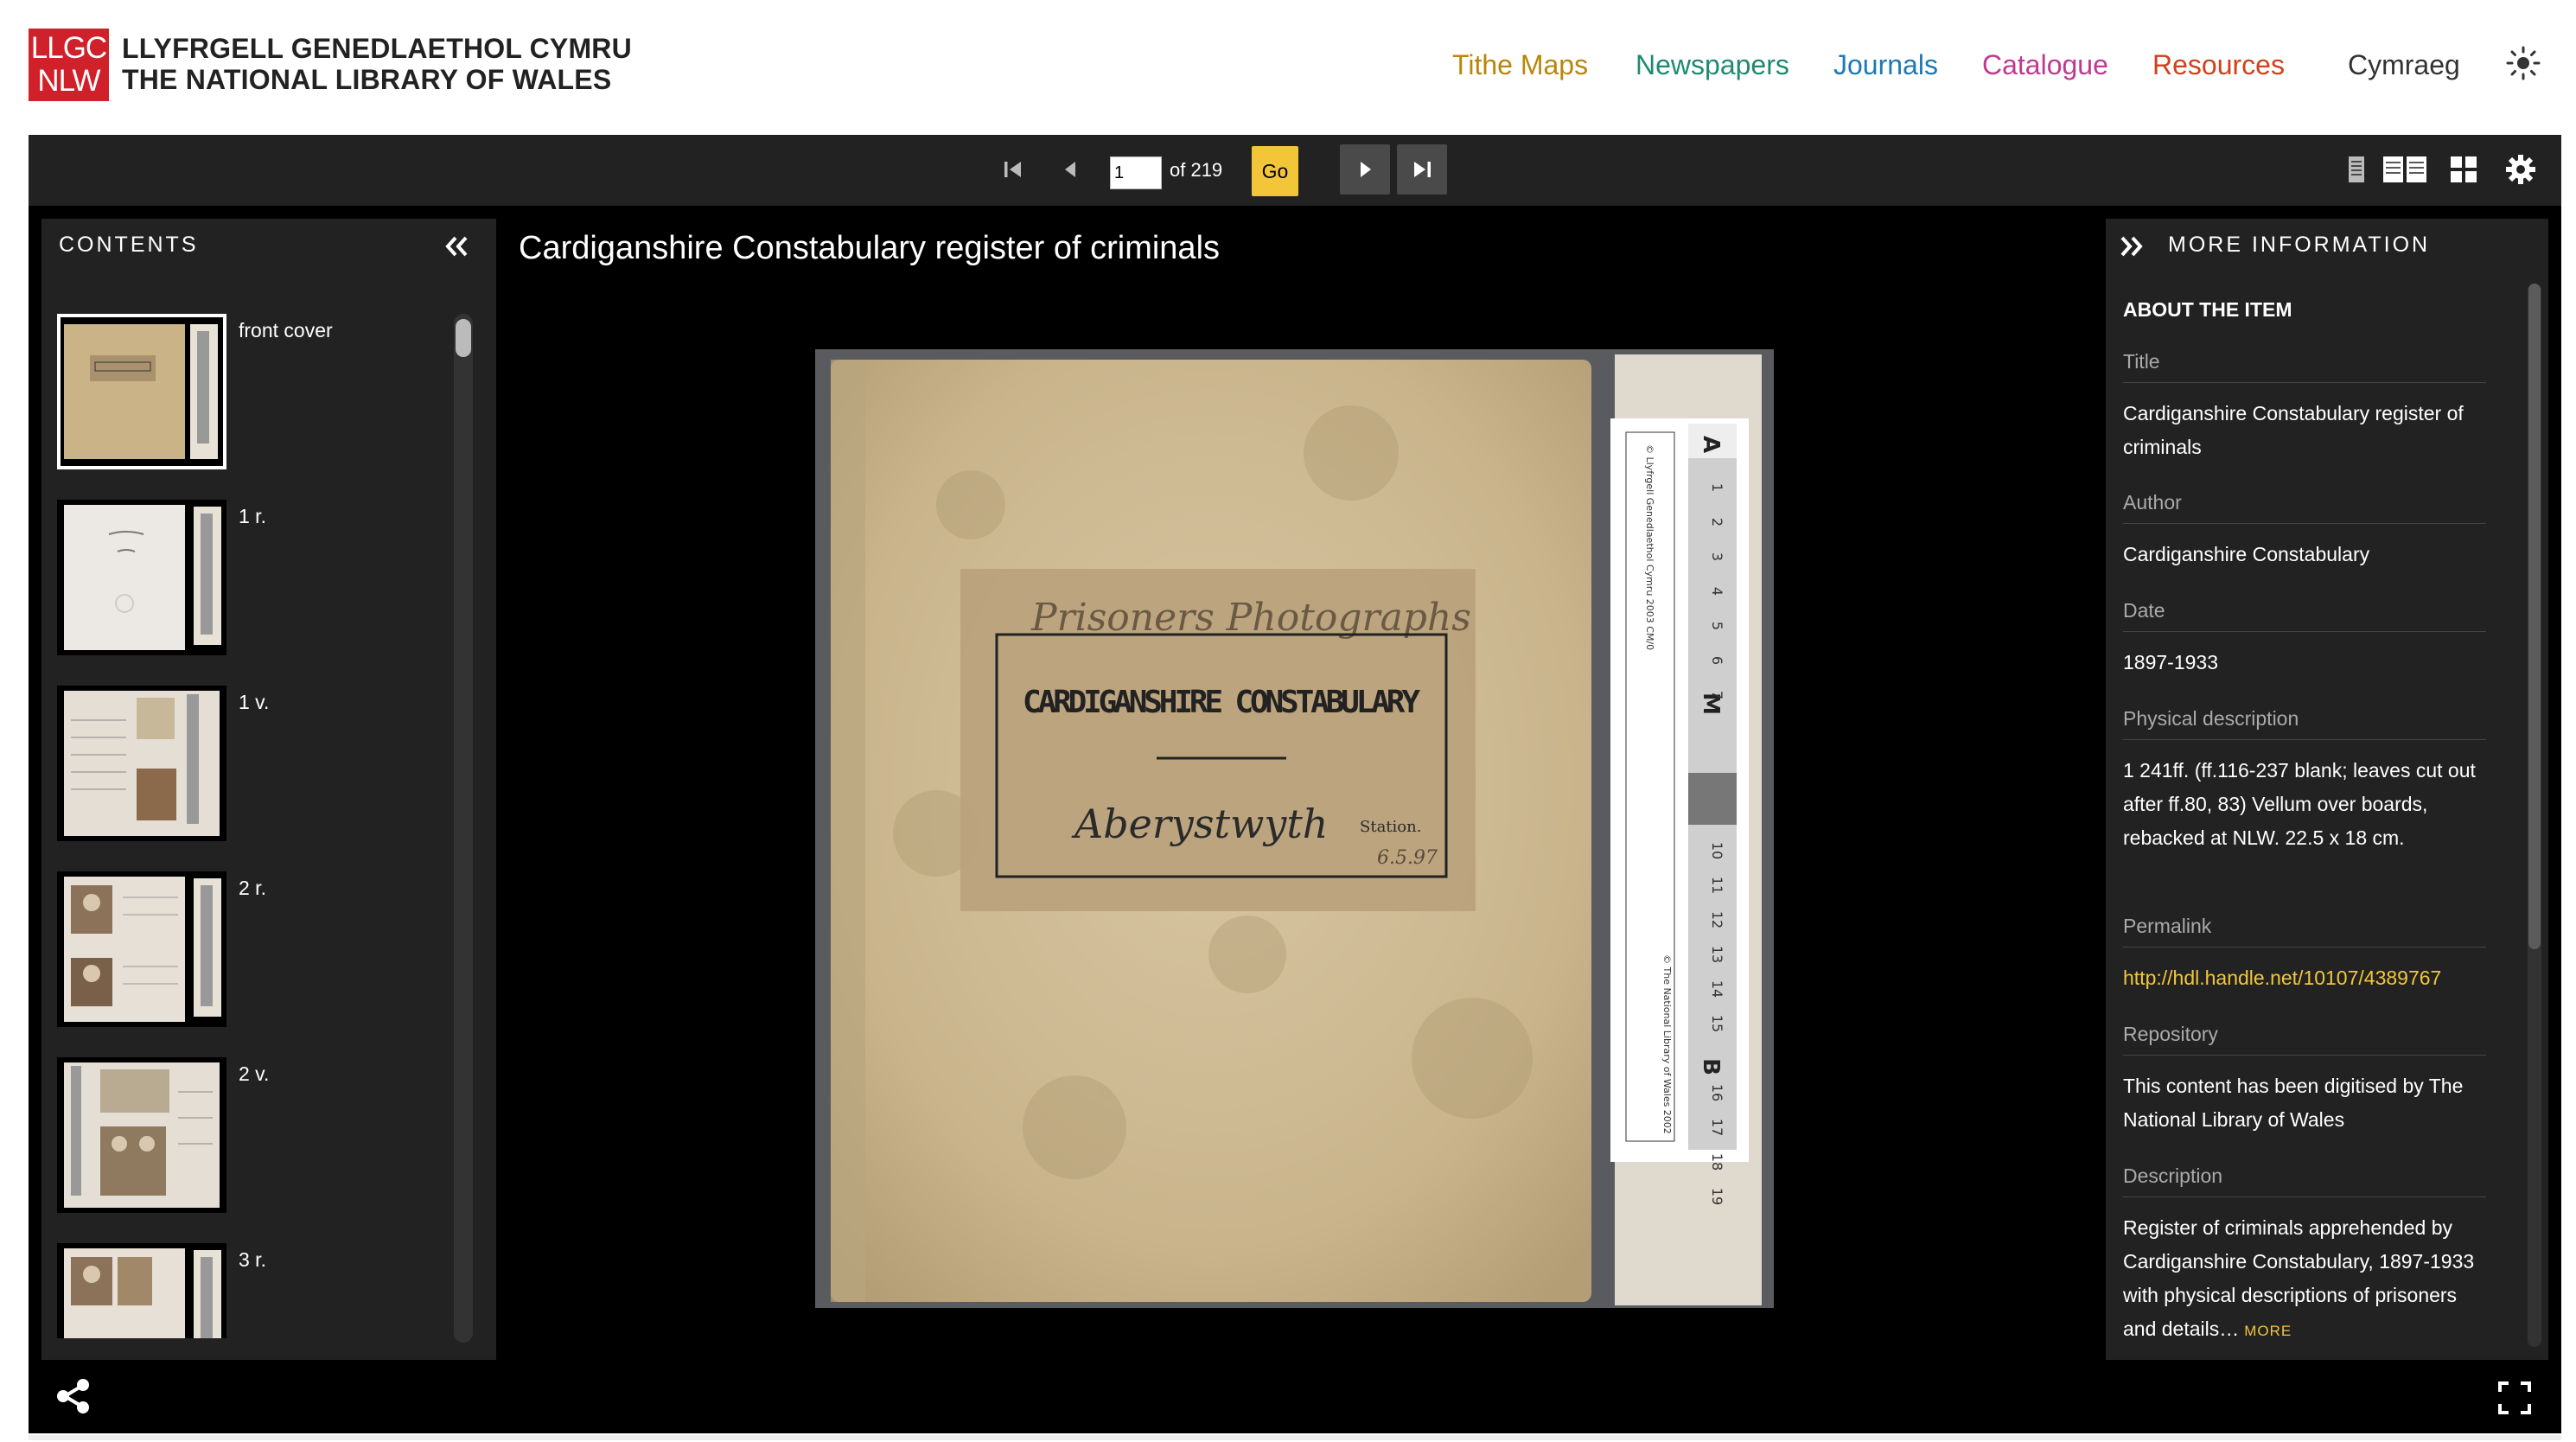 The image size is (2576, 1442). Describe the element at coordinates (2304, 366) in the screenshot. I see `field-title-label: Title` at that location.